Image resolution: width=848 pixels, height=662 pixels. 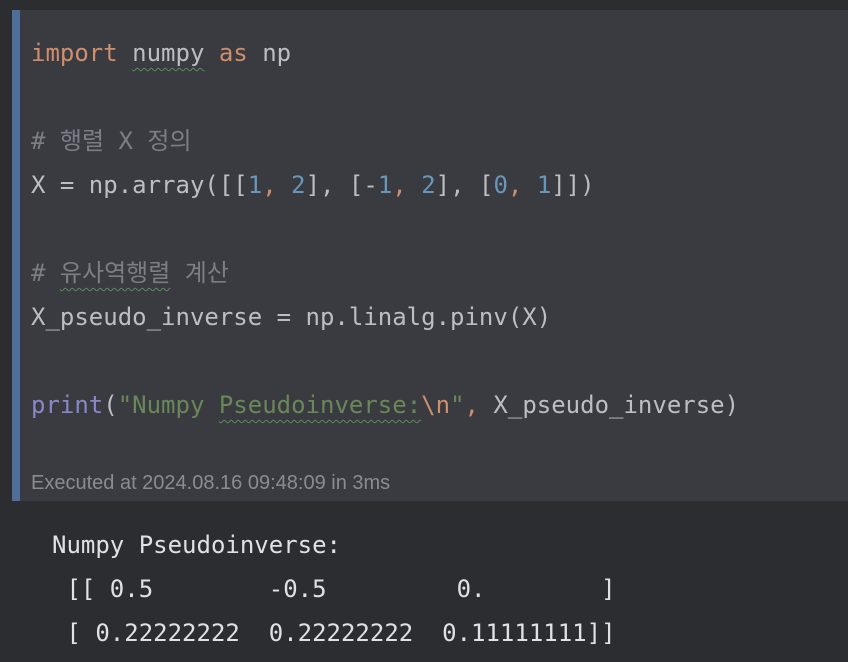 I want to click on top-strip, so click(x=424, y=5).